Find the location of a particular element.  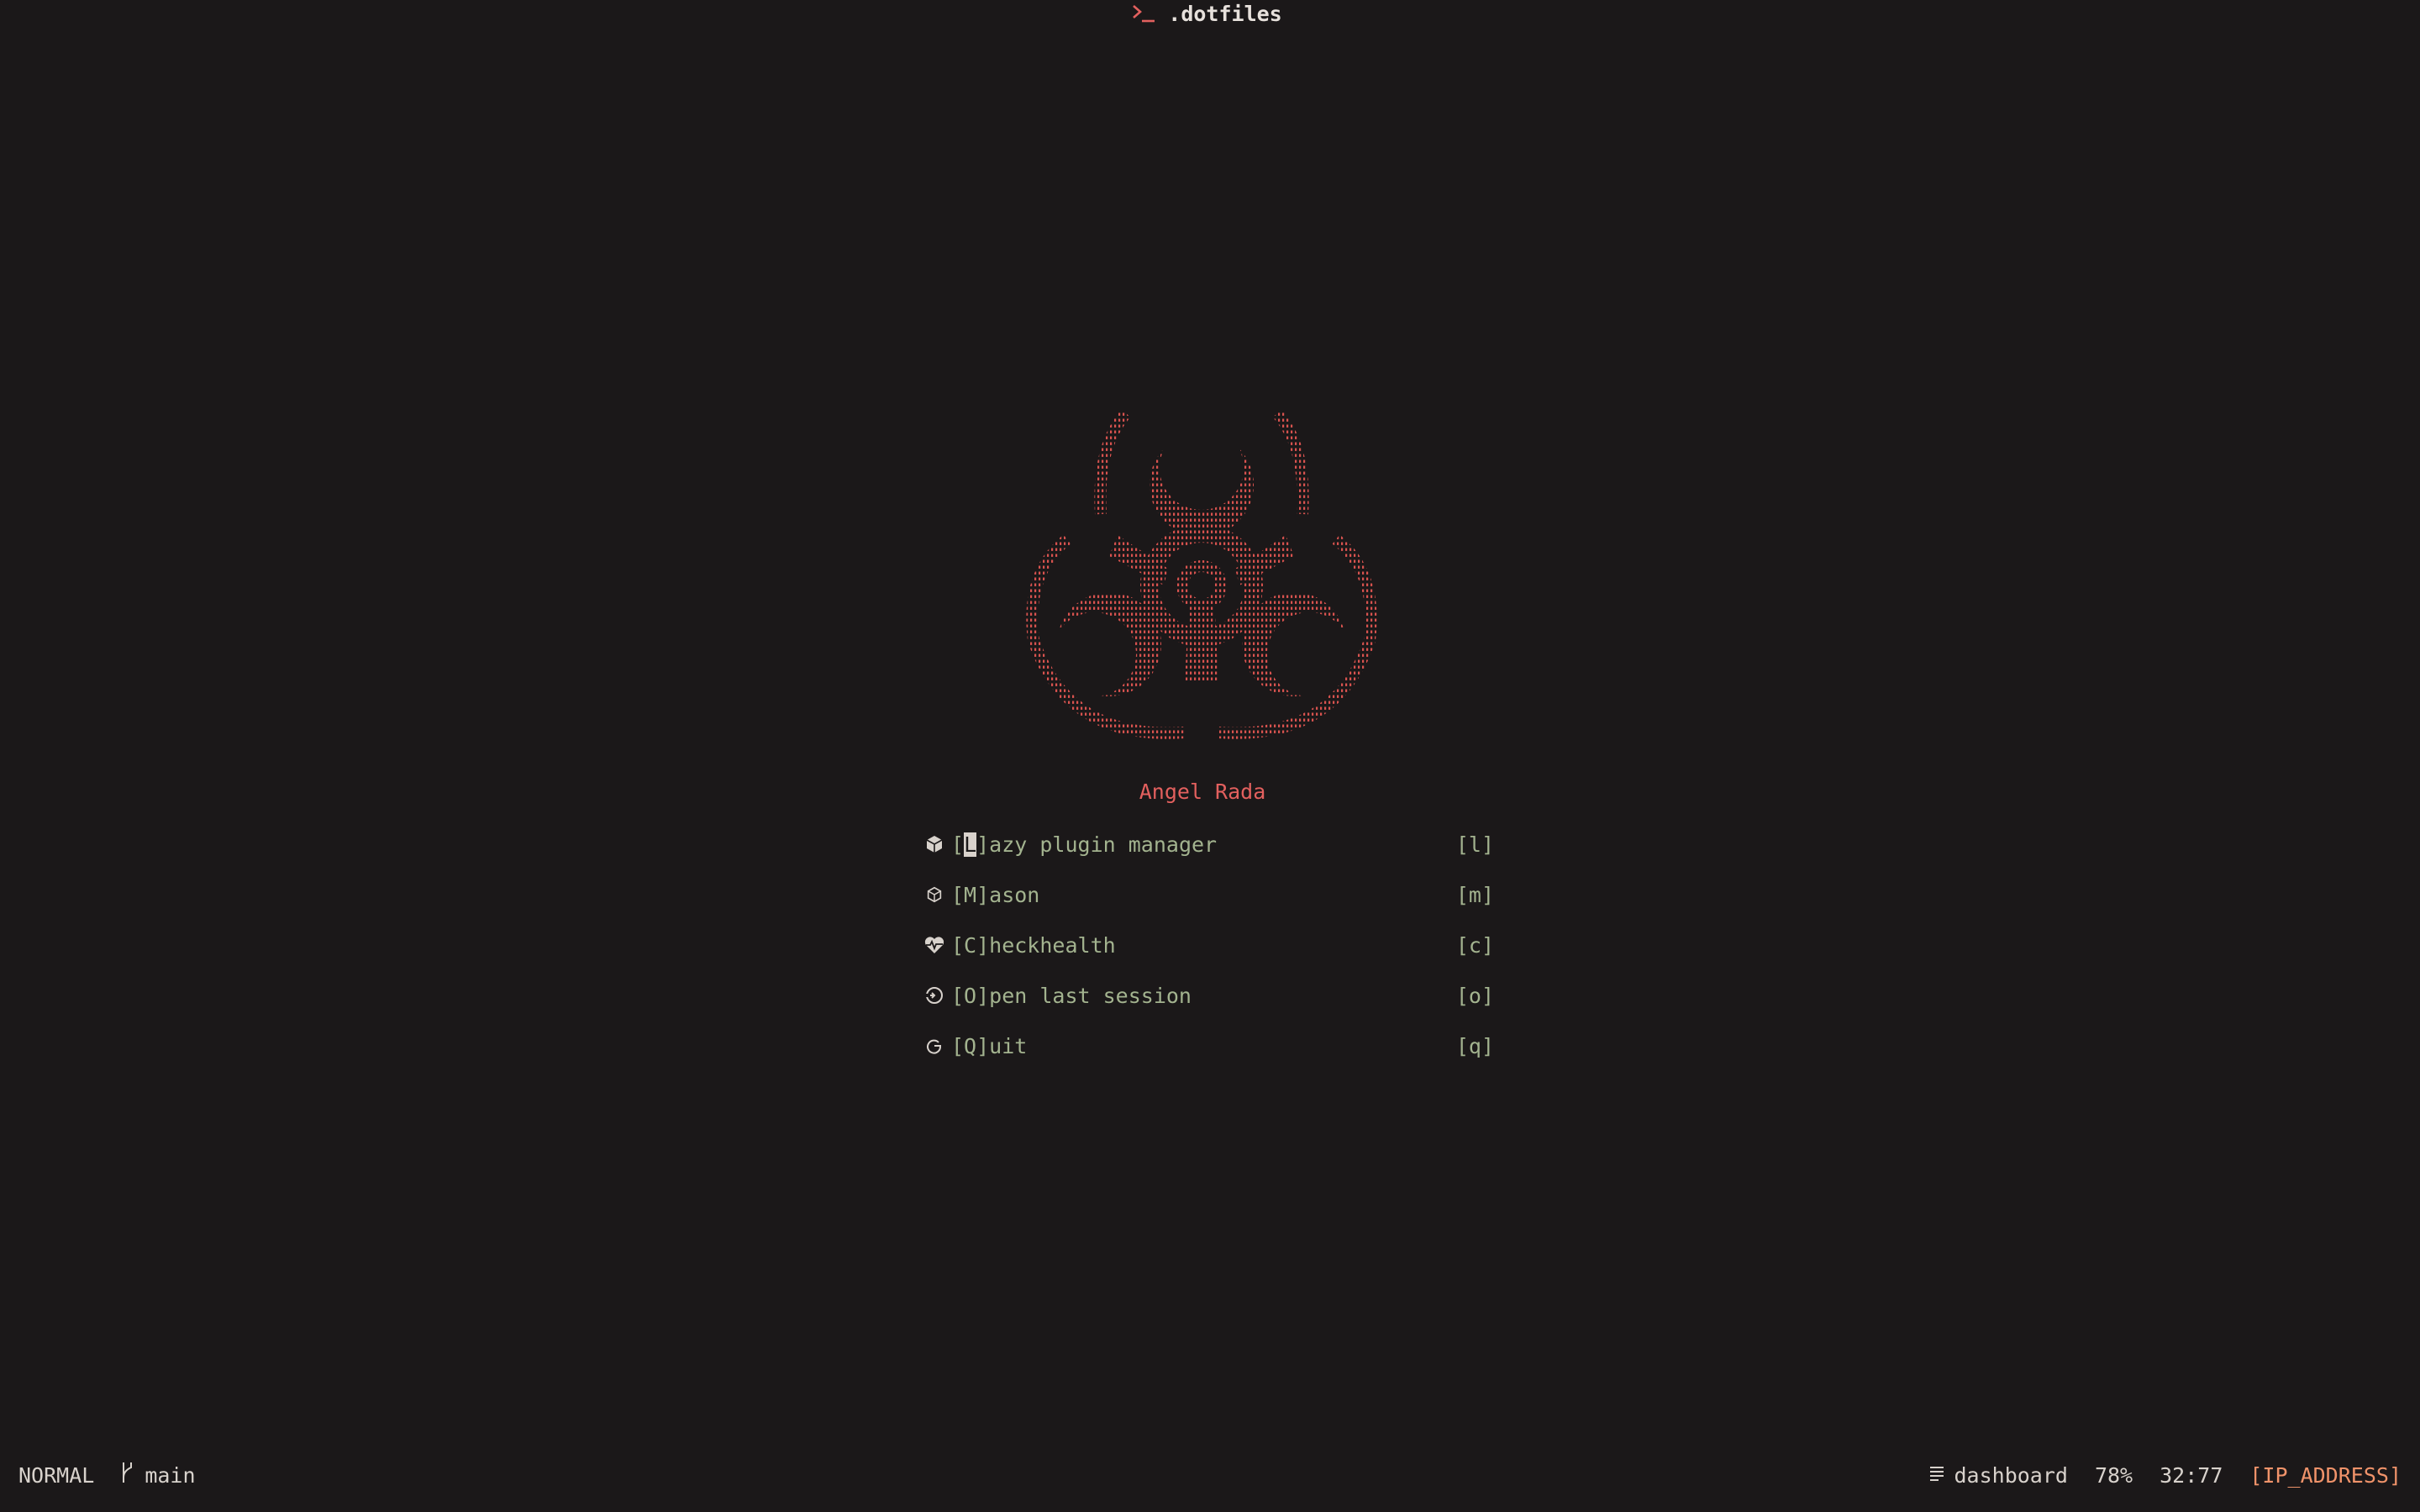

cursor-position: 32:77 is located at coordinates (2191, 1475).